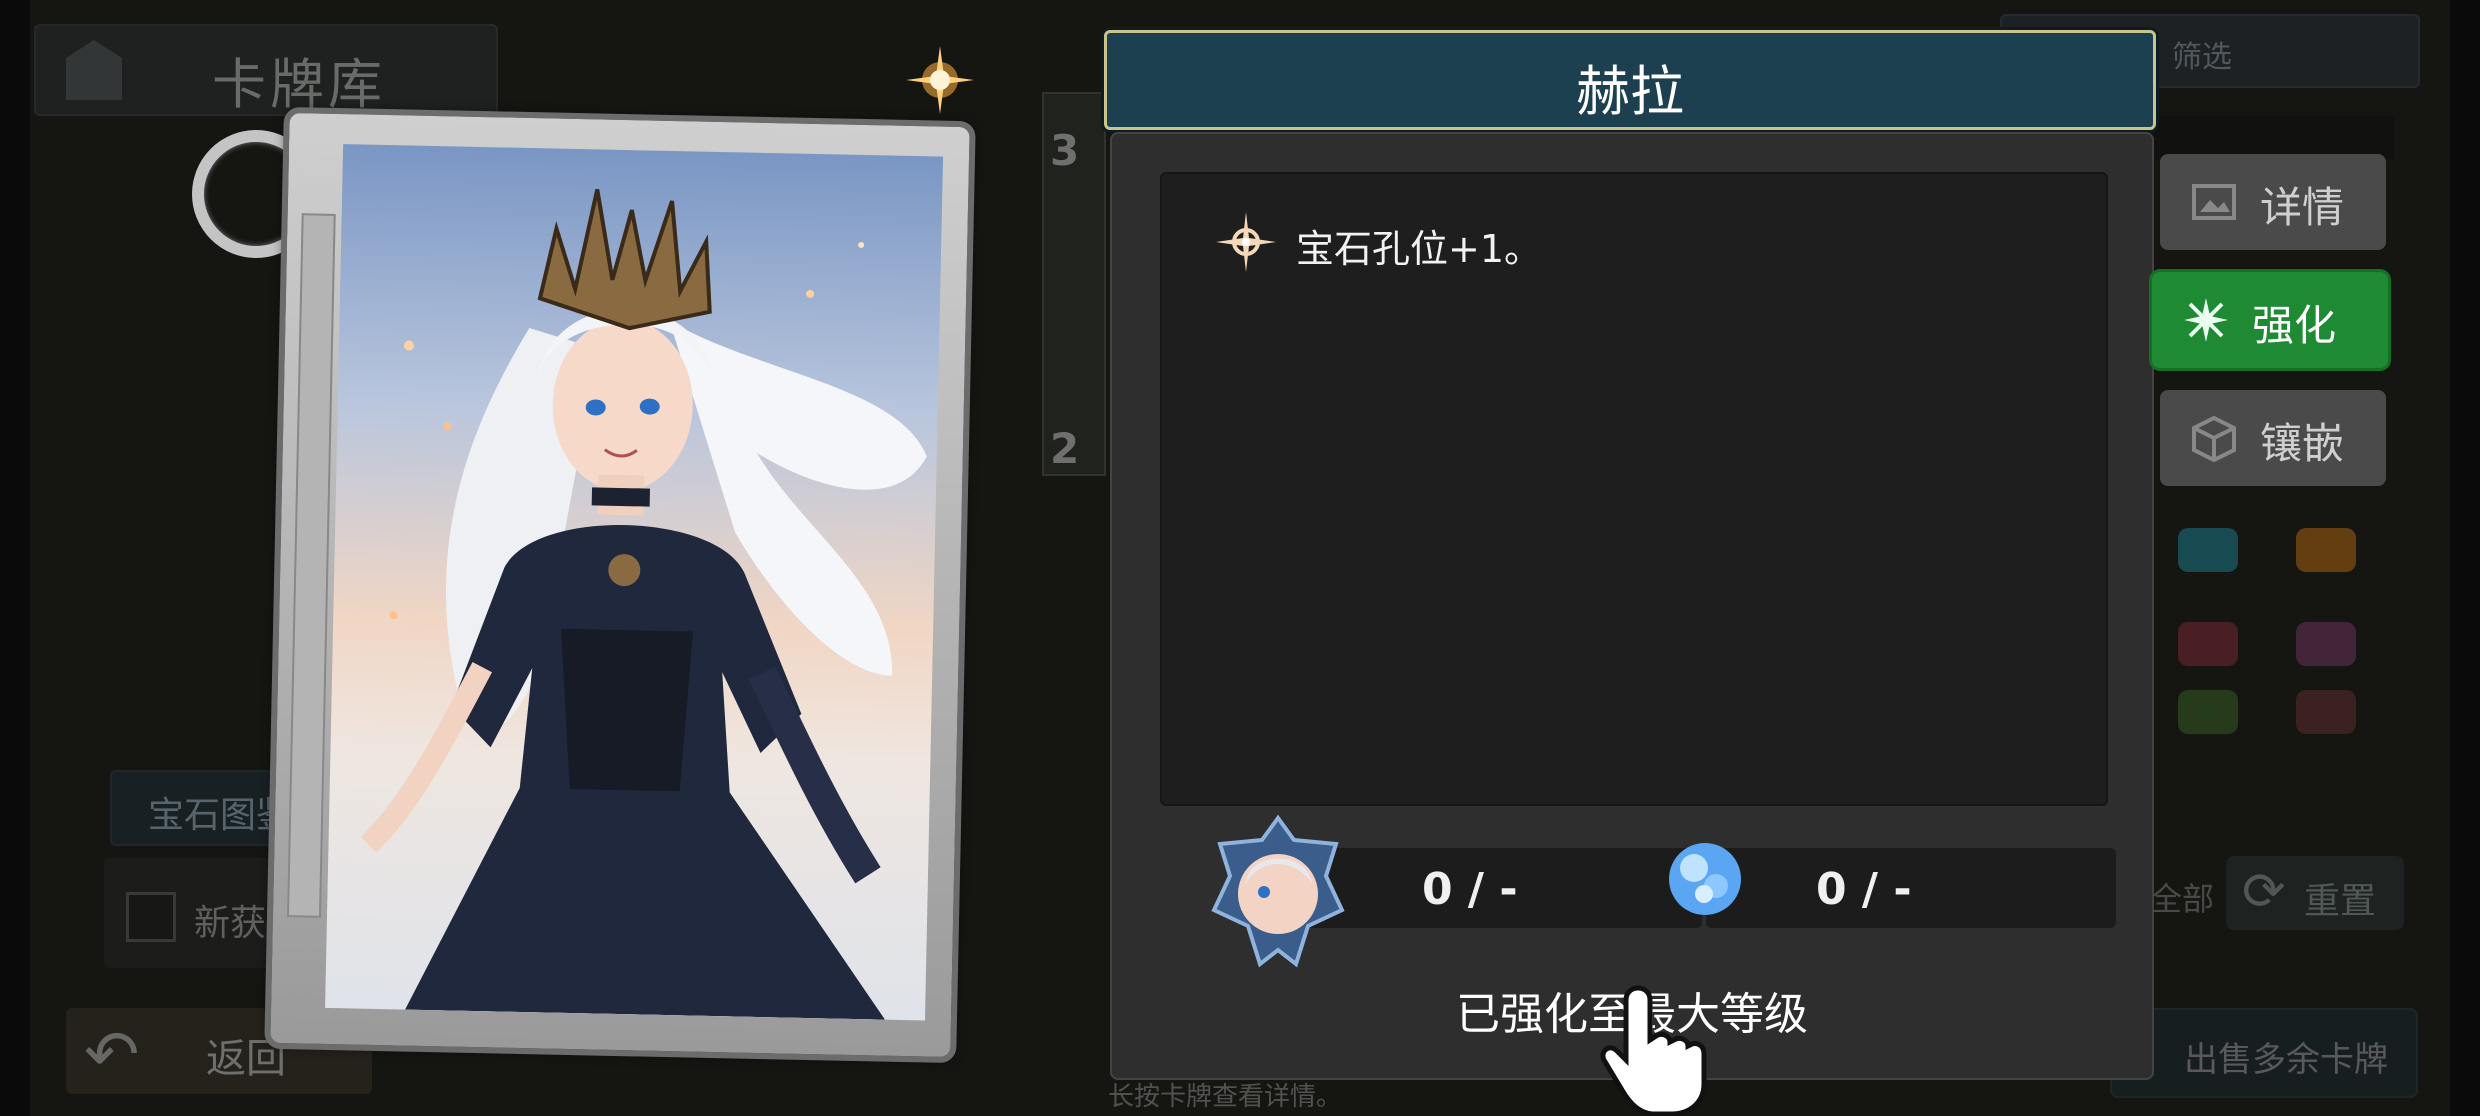  I want to click on library-title-bar: 卡牌库, so click(266, 70).